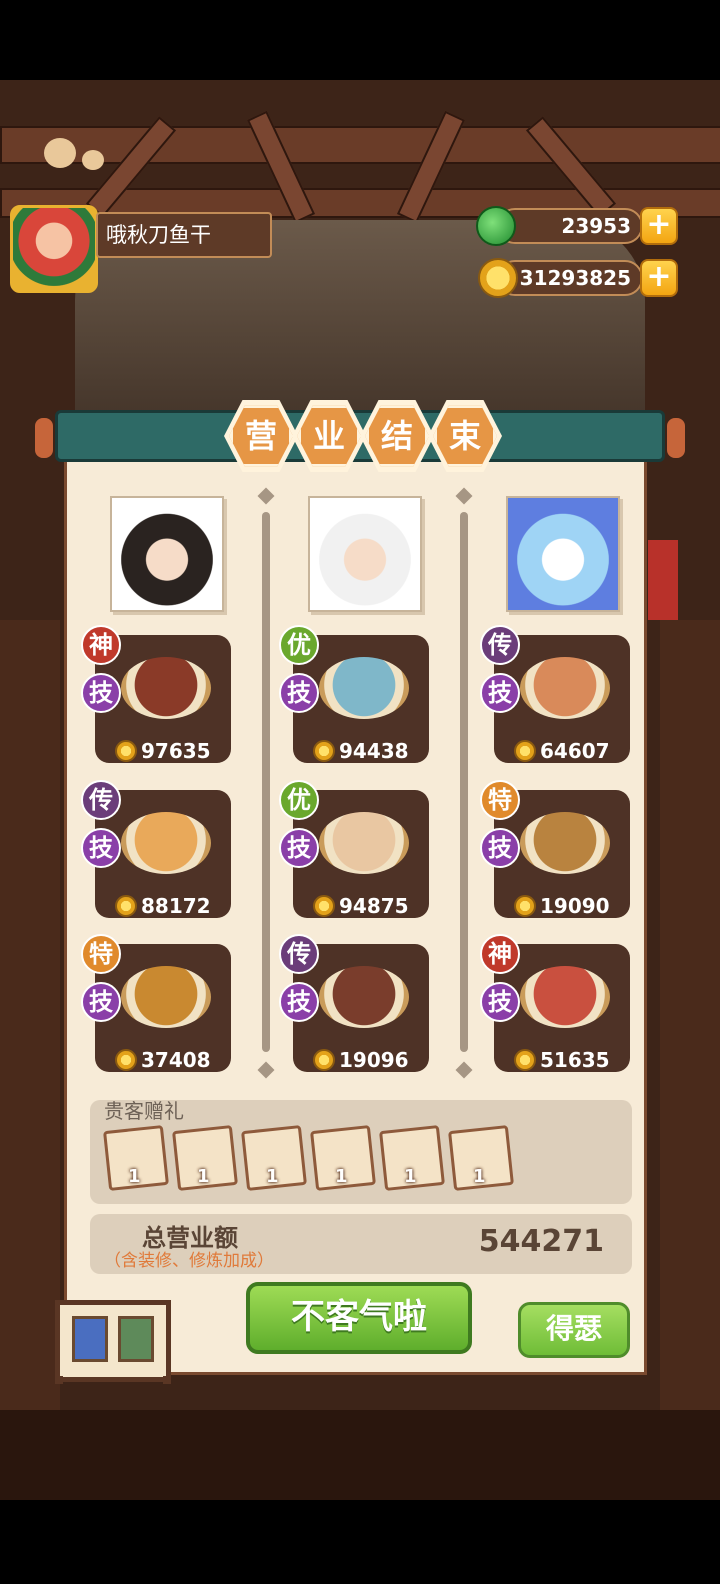 Image resolution: width=720 pixels, height=1584 pixels. Describe the element at coordinates (659, 226) in the screenshot. I see `add-jade-button: +` at that location.